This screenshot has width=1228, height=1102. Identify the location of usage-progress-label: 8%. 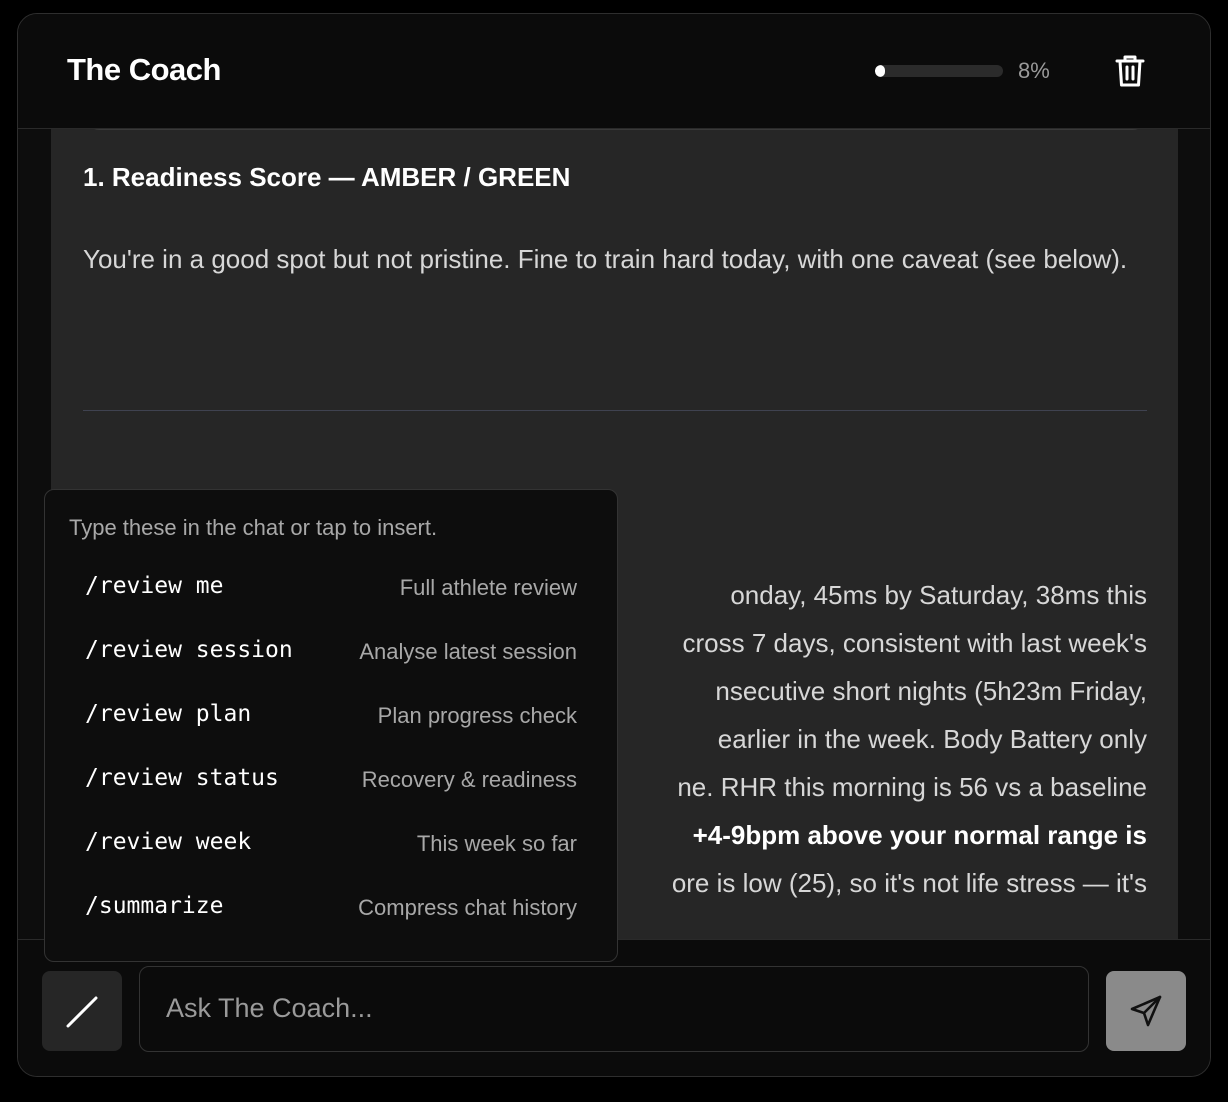
(1034, 70).